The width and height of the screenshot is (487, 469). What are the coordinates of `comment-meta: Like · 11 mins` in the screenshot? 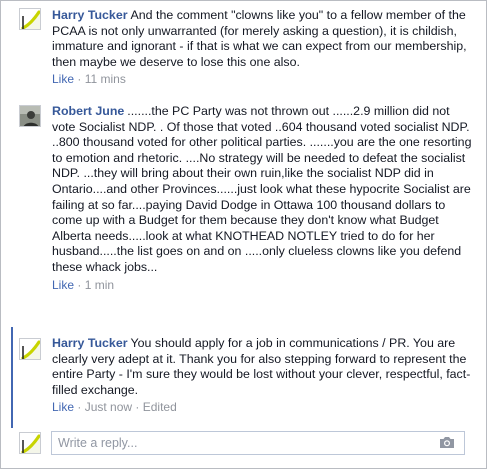 It's located at (263, 80).